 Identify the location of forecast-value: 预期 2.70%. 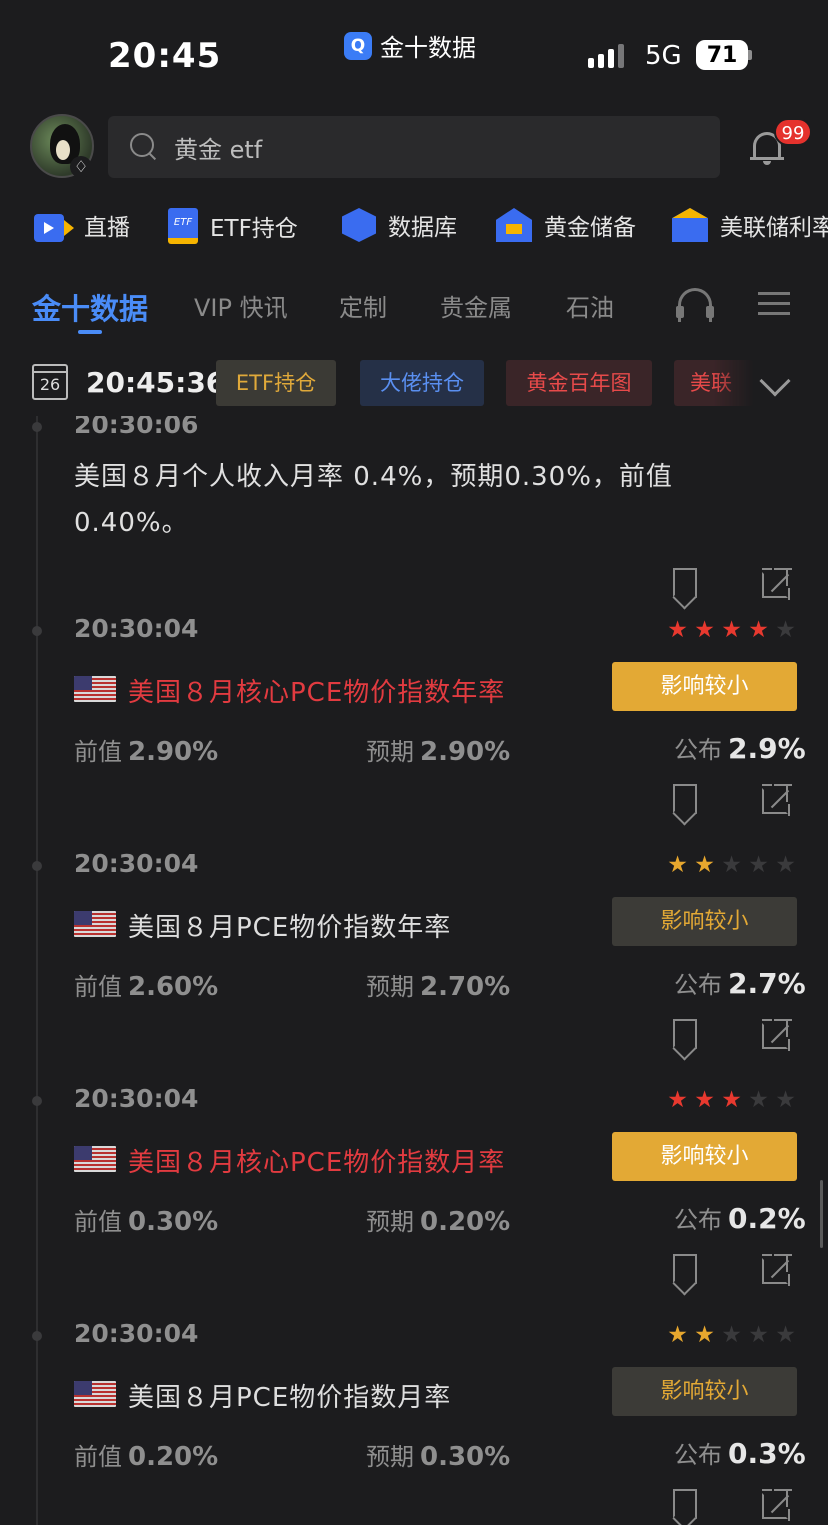
(438, 987).